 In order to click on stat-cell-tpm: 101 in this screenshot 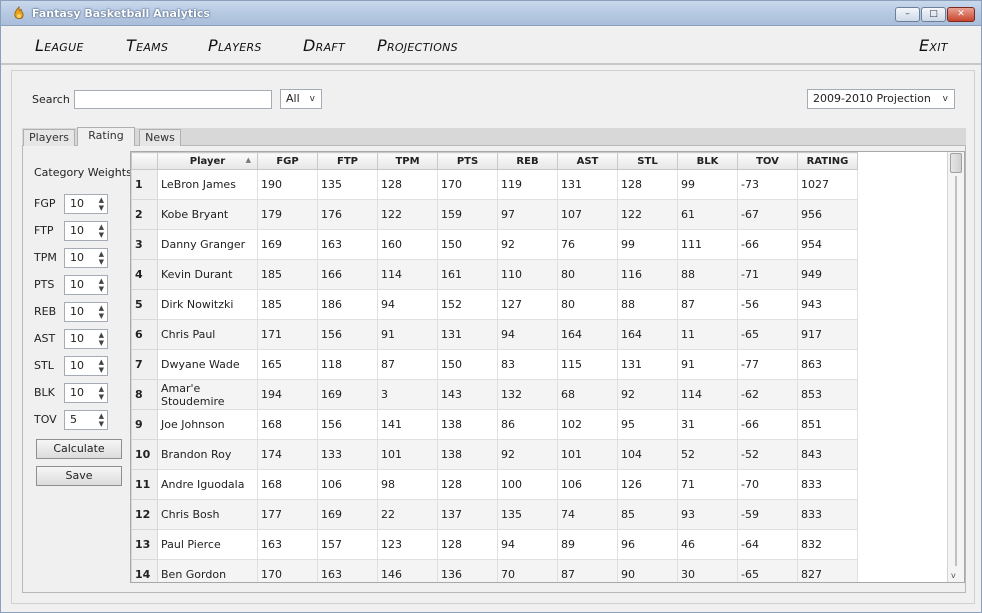, I will do `click(407, 454)`.